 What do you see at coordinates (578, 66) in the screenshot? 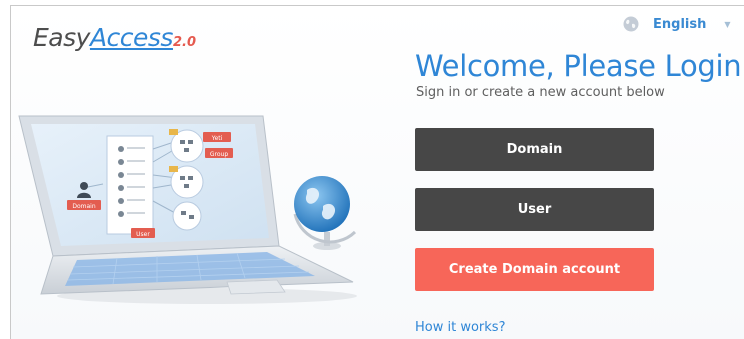
I see `page-title: Welcome, Please Login` at bounding box center [578, 66].